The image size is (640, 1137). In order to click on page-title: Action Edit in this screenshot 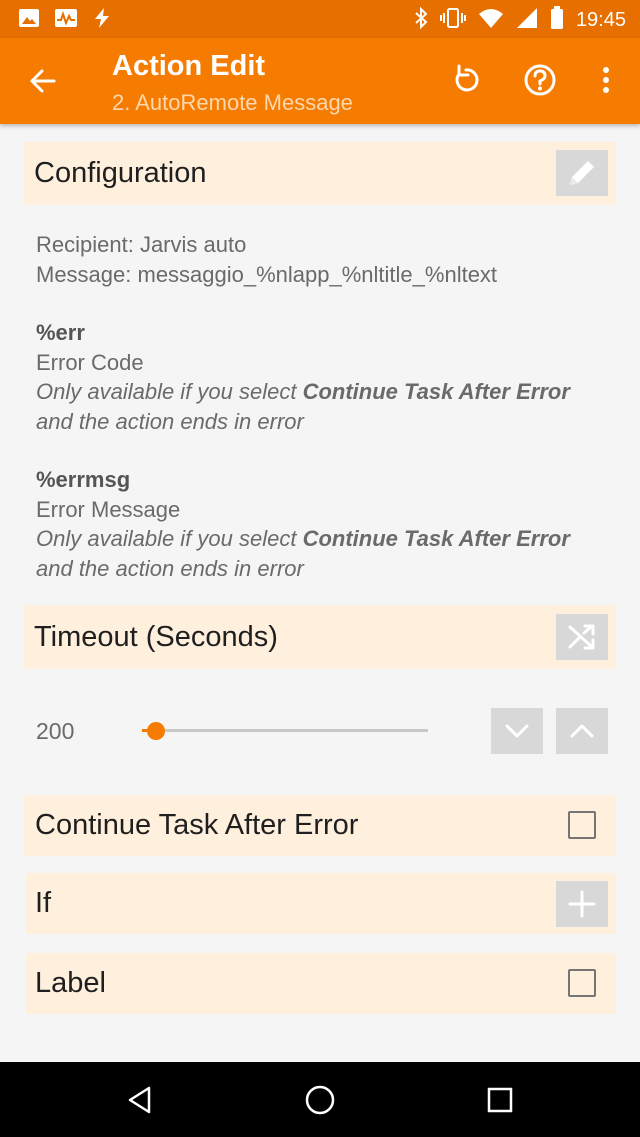, I will do `click(189, 66)`.